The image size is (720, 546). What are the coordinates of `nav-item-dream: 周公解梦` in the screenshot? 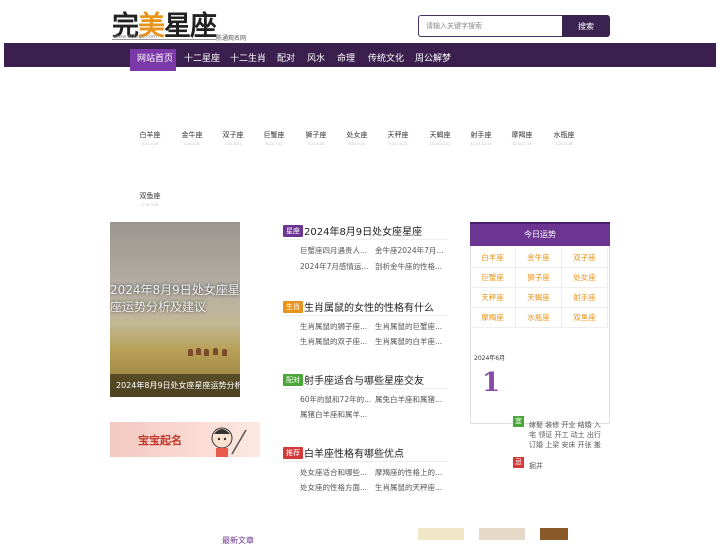 It's located at (433, 59).